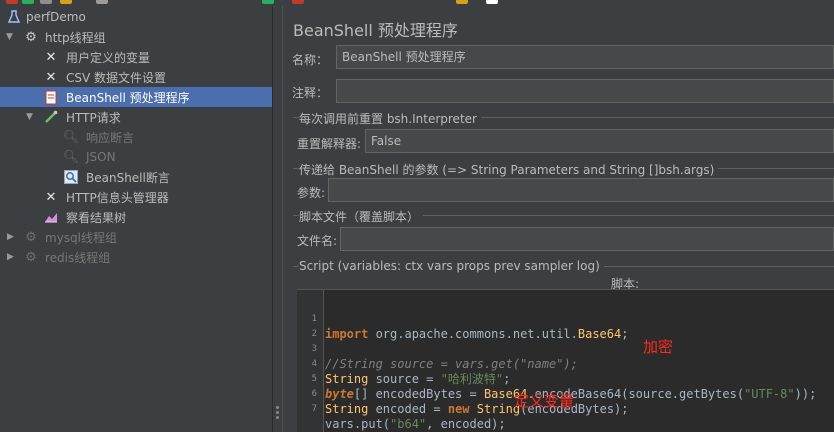 This screenshot has height=432, width=834. Describe the element at coordinates (128, 177) in the screenshot. I see `tree-item-label: BeanShell断言` at that location.